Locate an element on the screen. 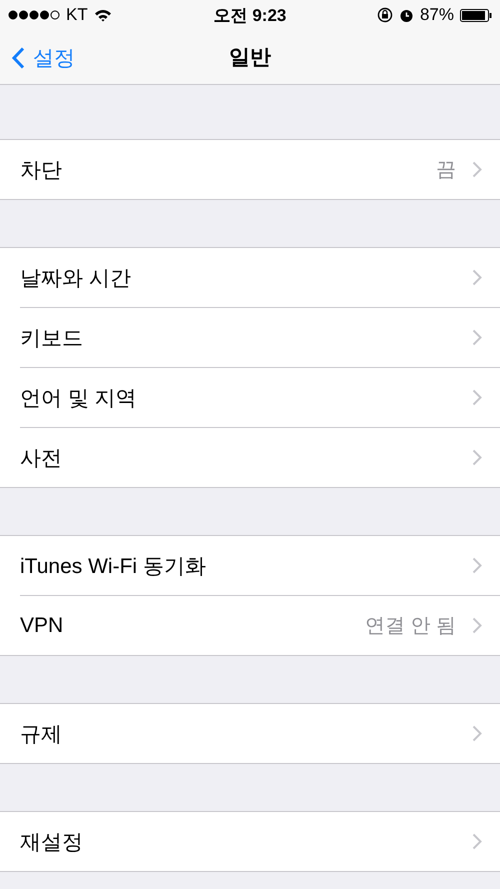  back-chevron-icon is located at coordinates (18, 58).